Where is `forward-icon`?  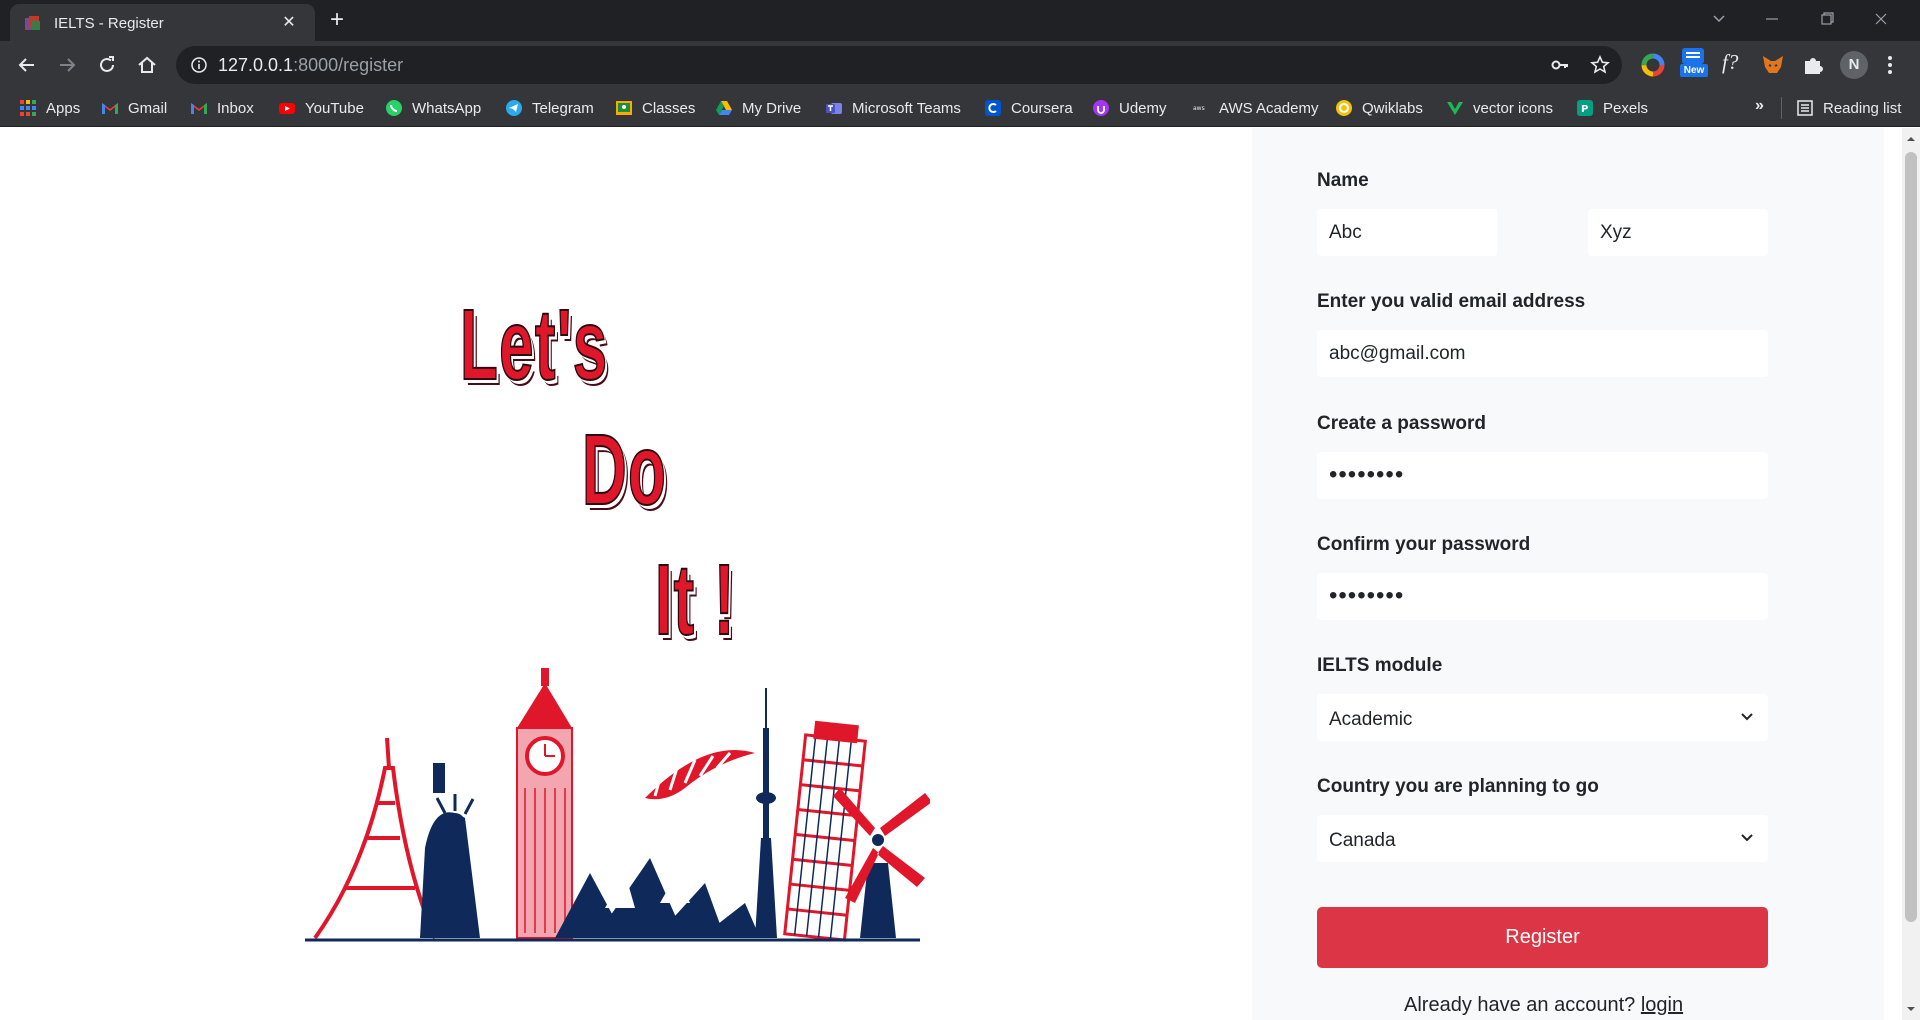
forward-icon is located at coordinates (67, 65).